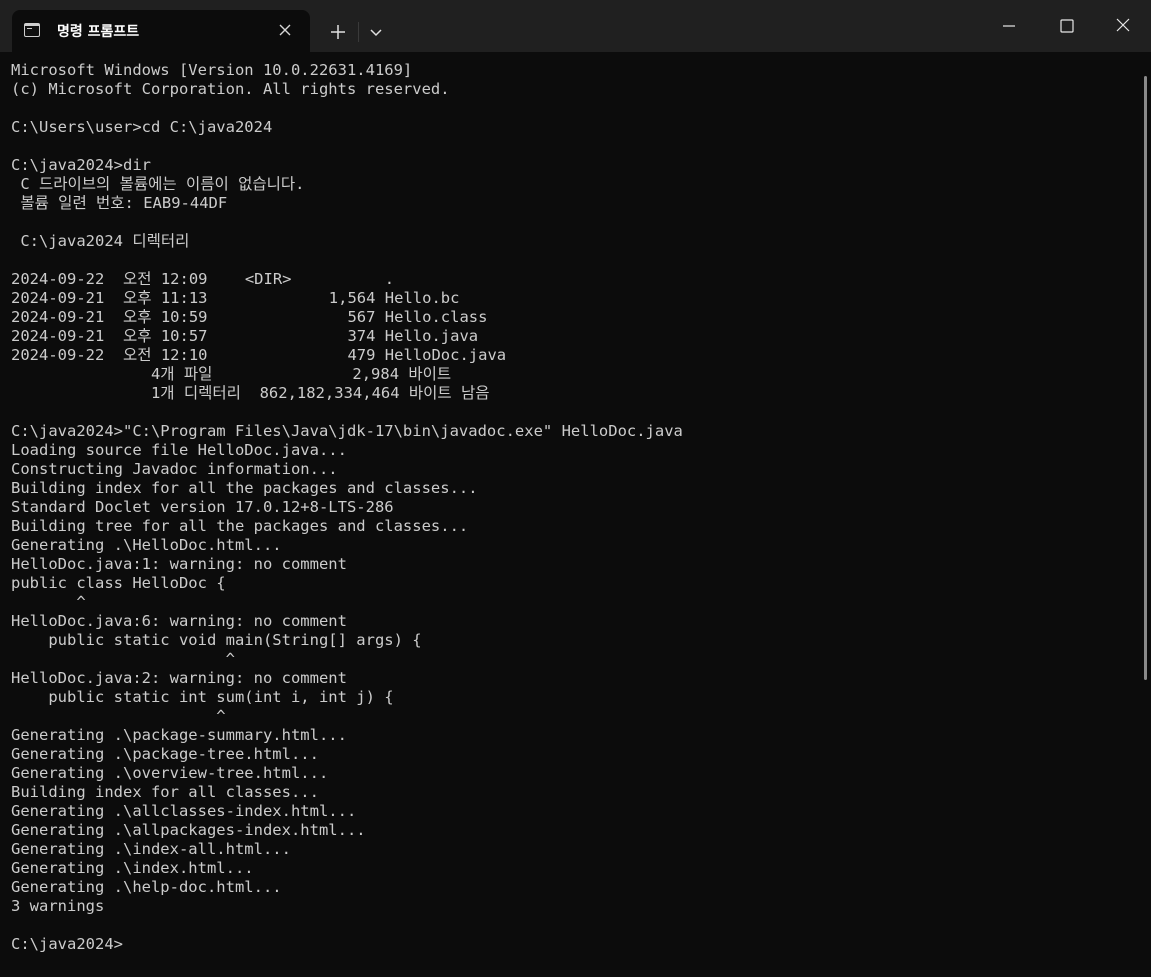  What do you see at coordinates (142, 127) in the screenshot?
I see `console-line: C:\Users\user>cd C:\java2024` at bounding box center [142, 127].